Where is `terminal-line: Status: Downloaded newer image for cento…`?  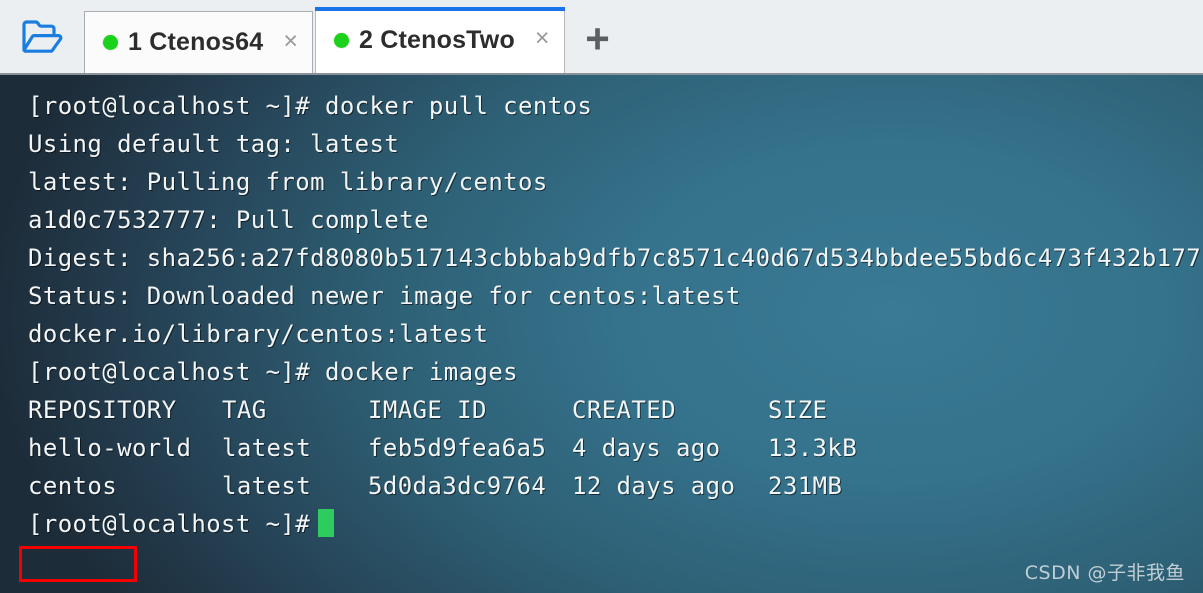
terminal-line: Status: Downloaded newer image for cento… is located at coordinates (384, 296).